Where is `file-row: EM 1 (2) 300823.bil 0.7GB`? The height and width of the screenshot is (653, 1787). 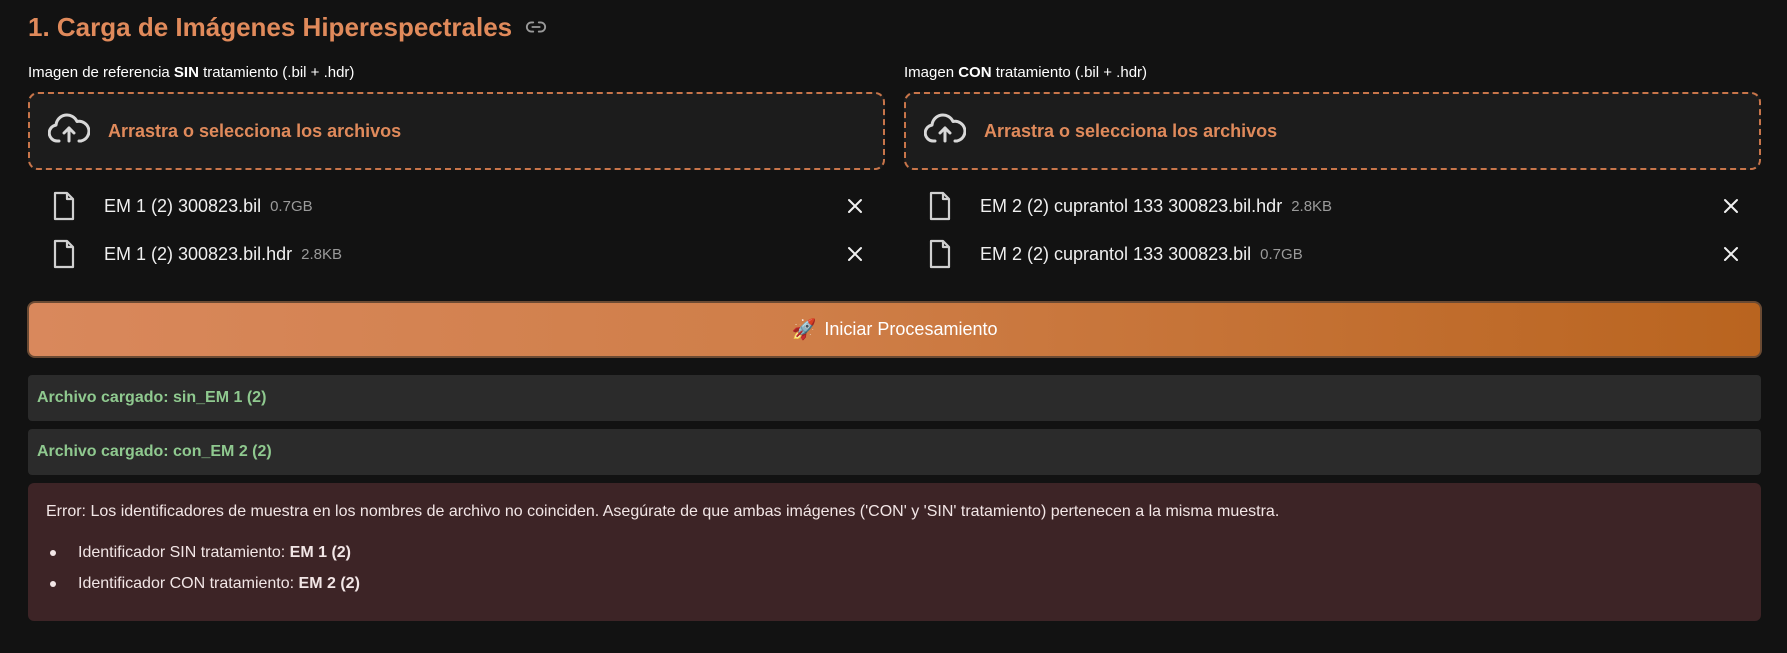 file-row: EM 1 (2) 300823.bil 0.7GB is located at coordinates (456, 206).